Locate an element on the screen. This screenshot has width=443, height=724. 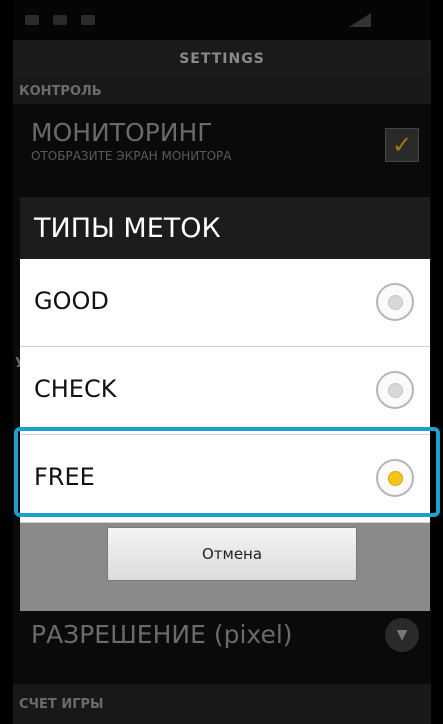
checkbox-icon: ✓ is located at coordinates (402, 145).